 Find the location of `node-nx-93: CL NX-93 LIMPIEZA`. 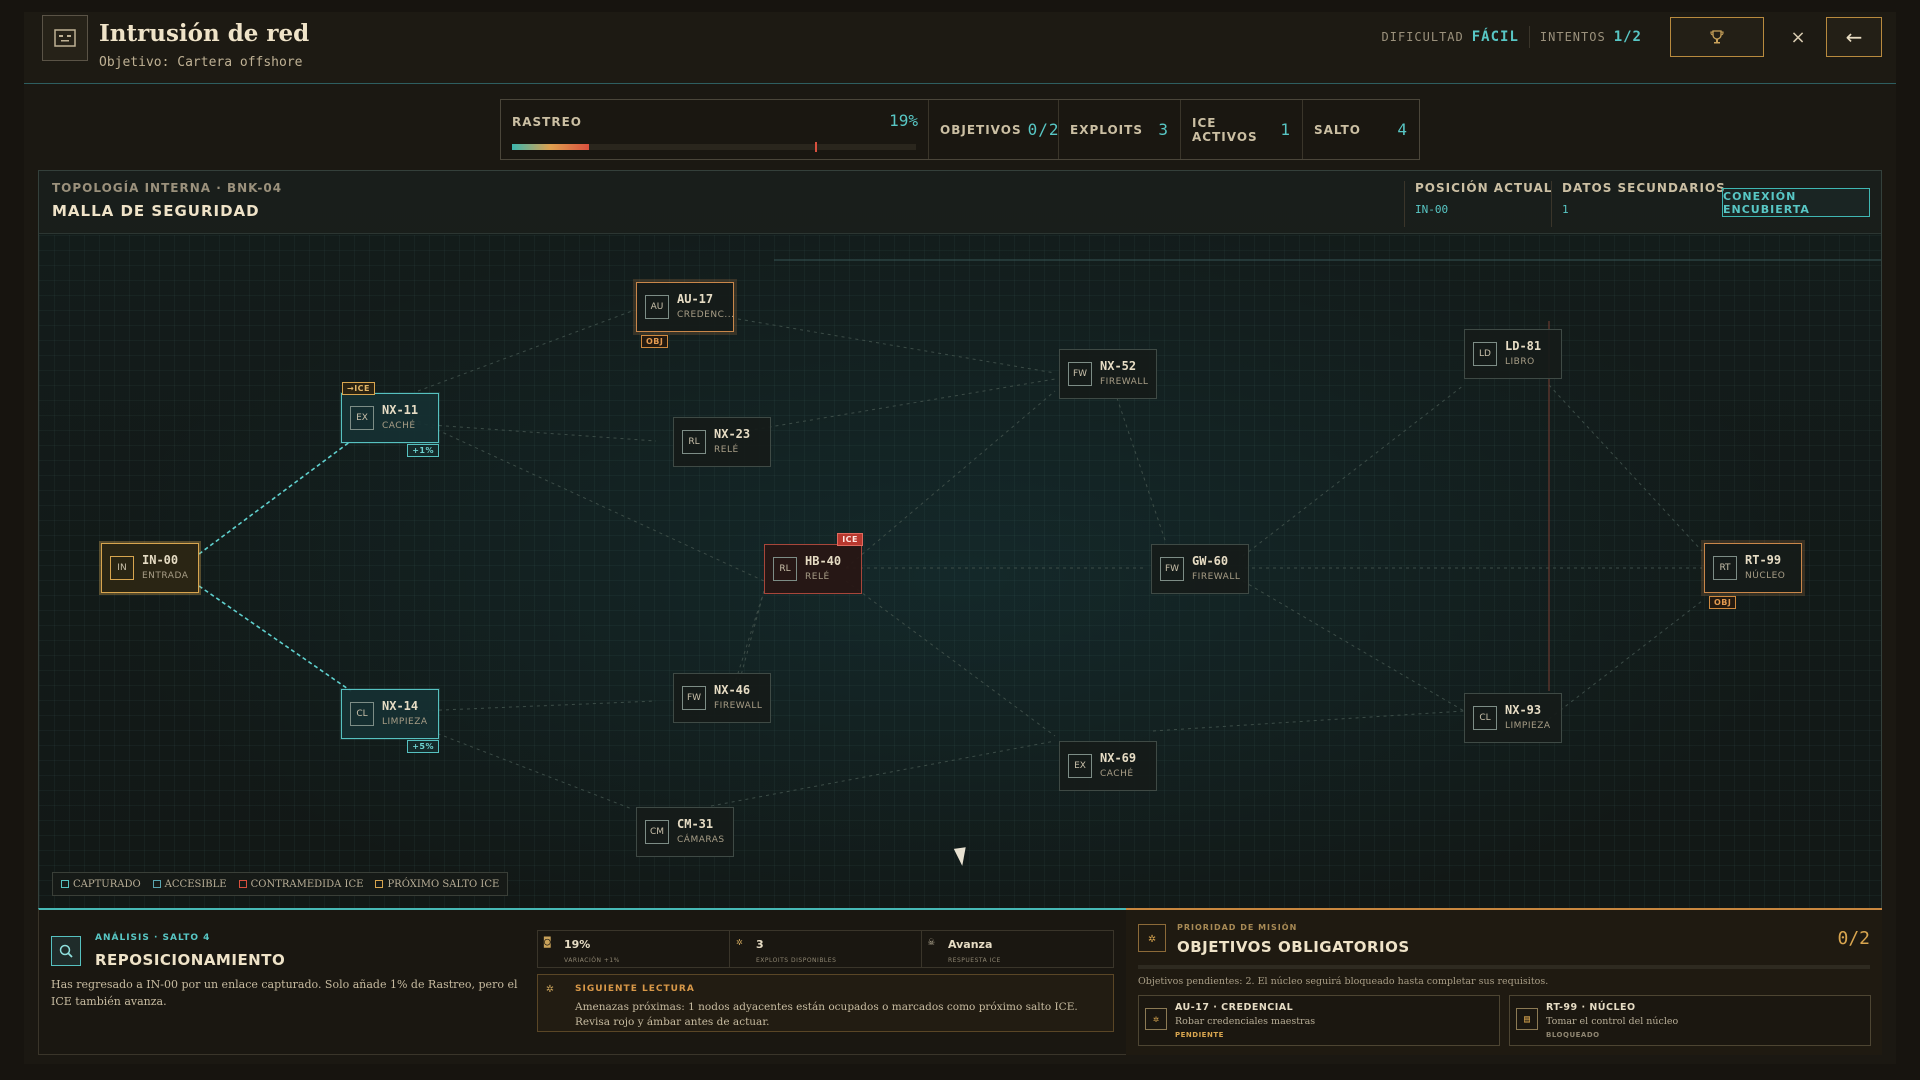

node-nx-93: CL NX-93 LIMPIEZA is located at coordinates (1513, 718).